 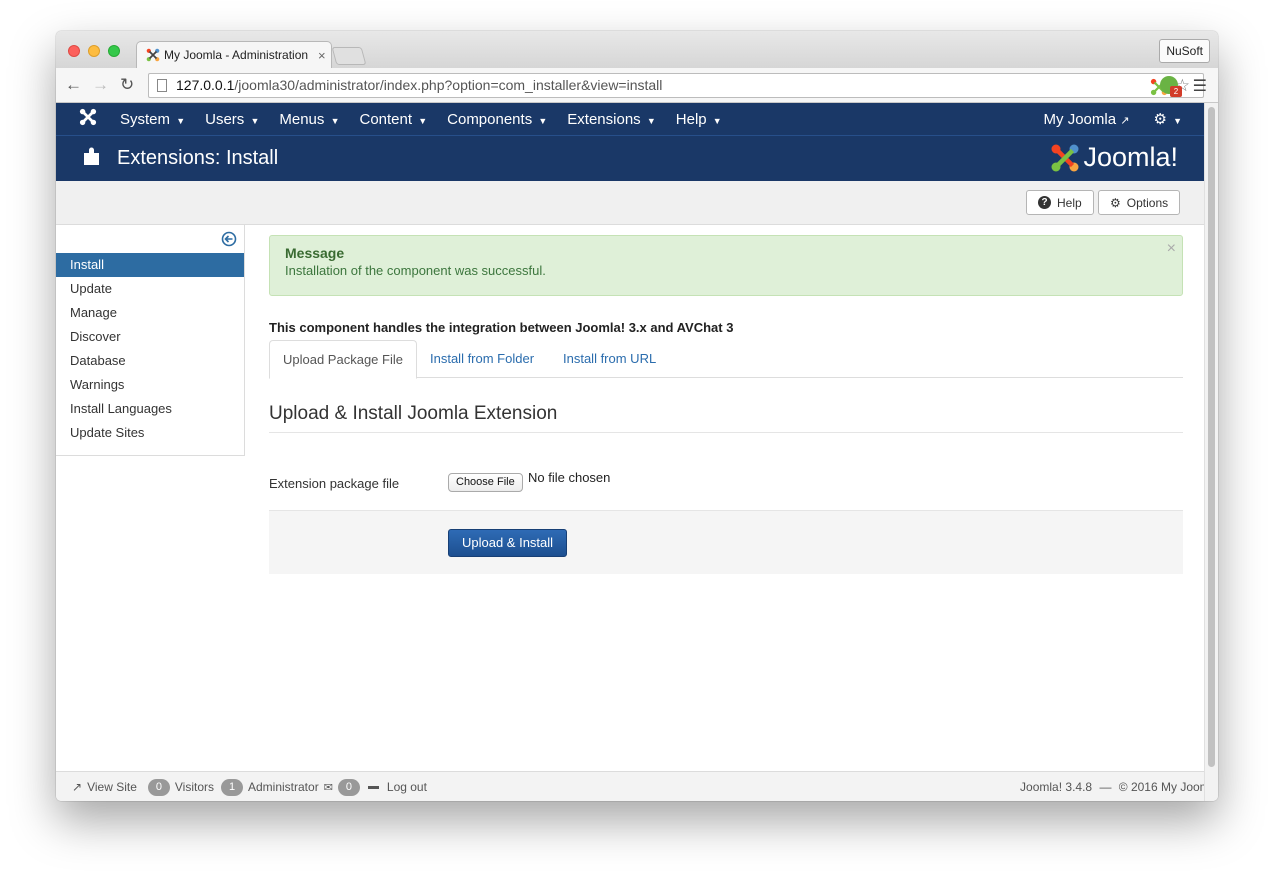 I want to click on joomla-logo-icon, so click(x=88, y=119).